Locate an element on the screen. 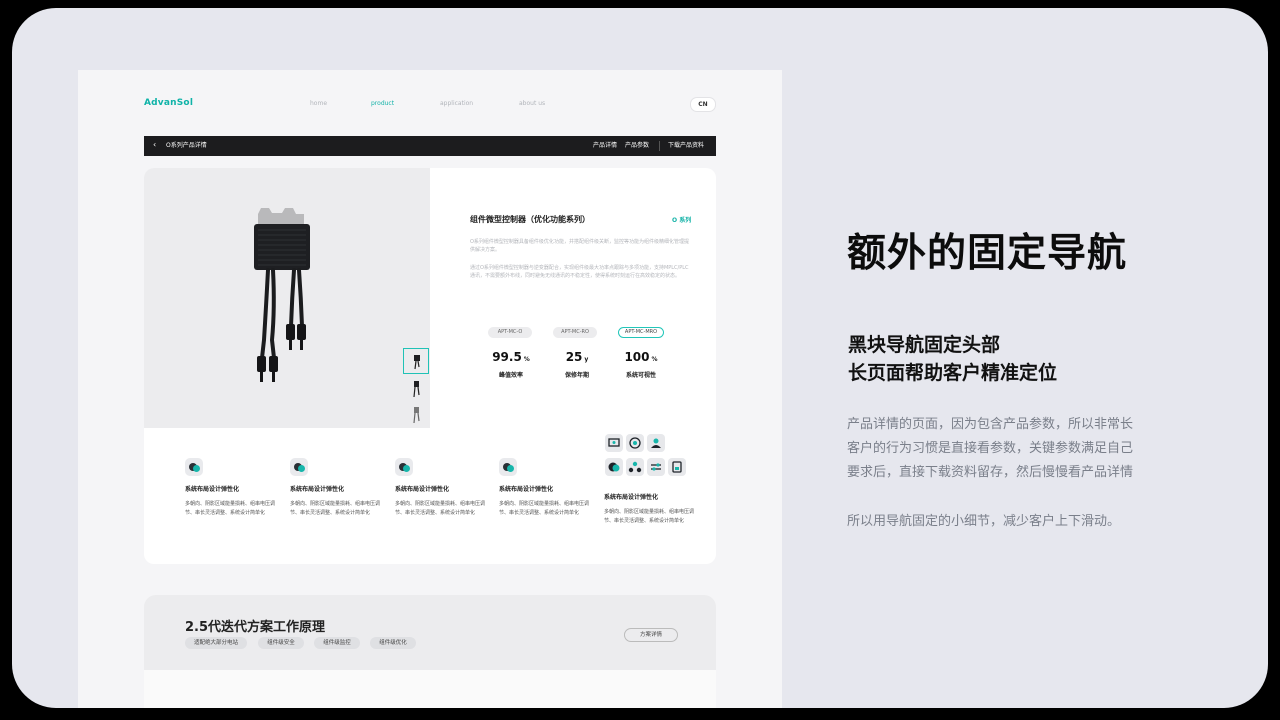  product-title: 组件微型控制器（优化功能系列） is located at coordinates (530, 219).